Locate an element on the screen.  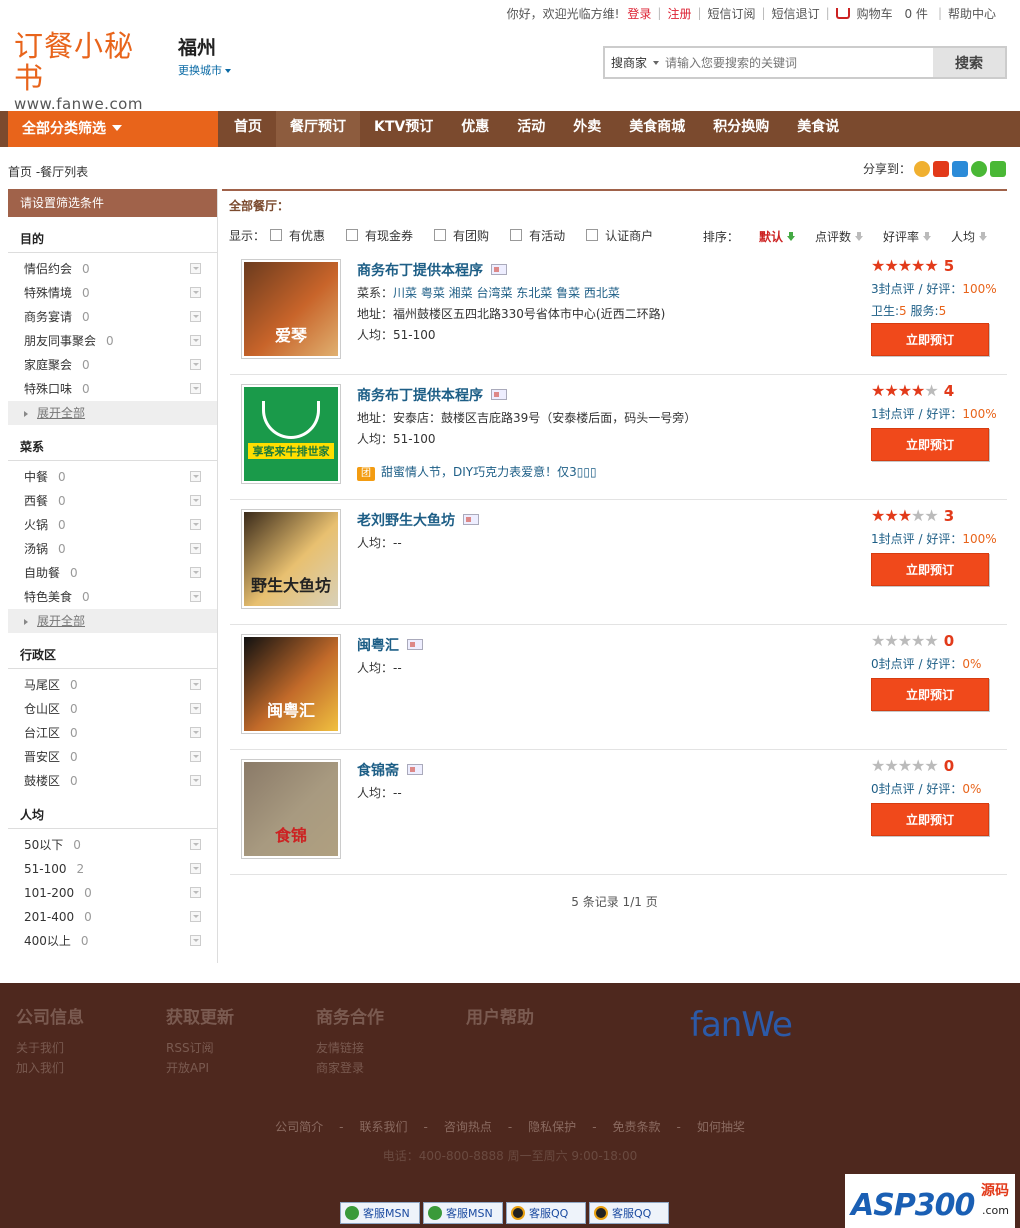
all-categories-button: 全部分类筛选 is located at coordinates (113, 129).